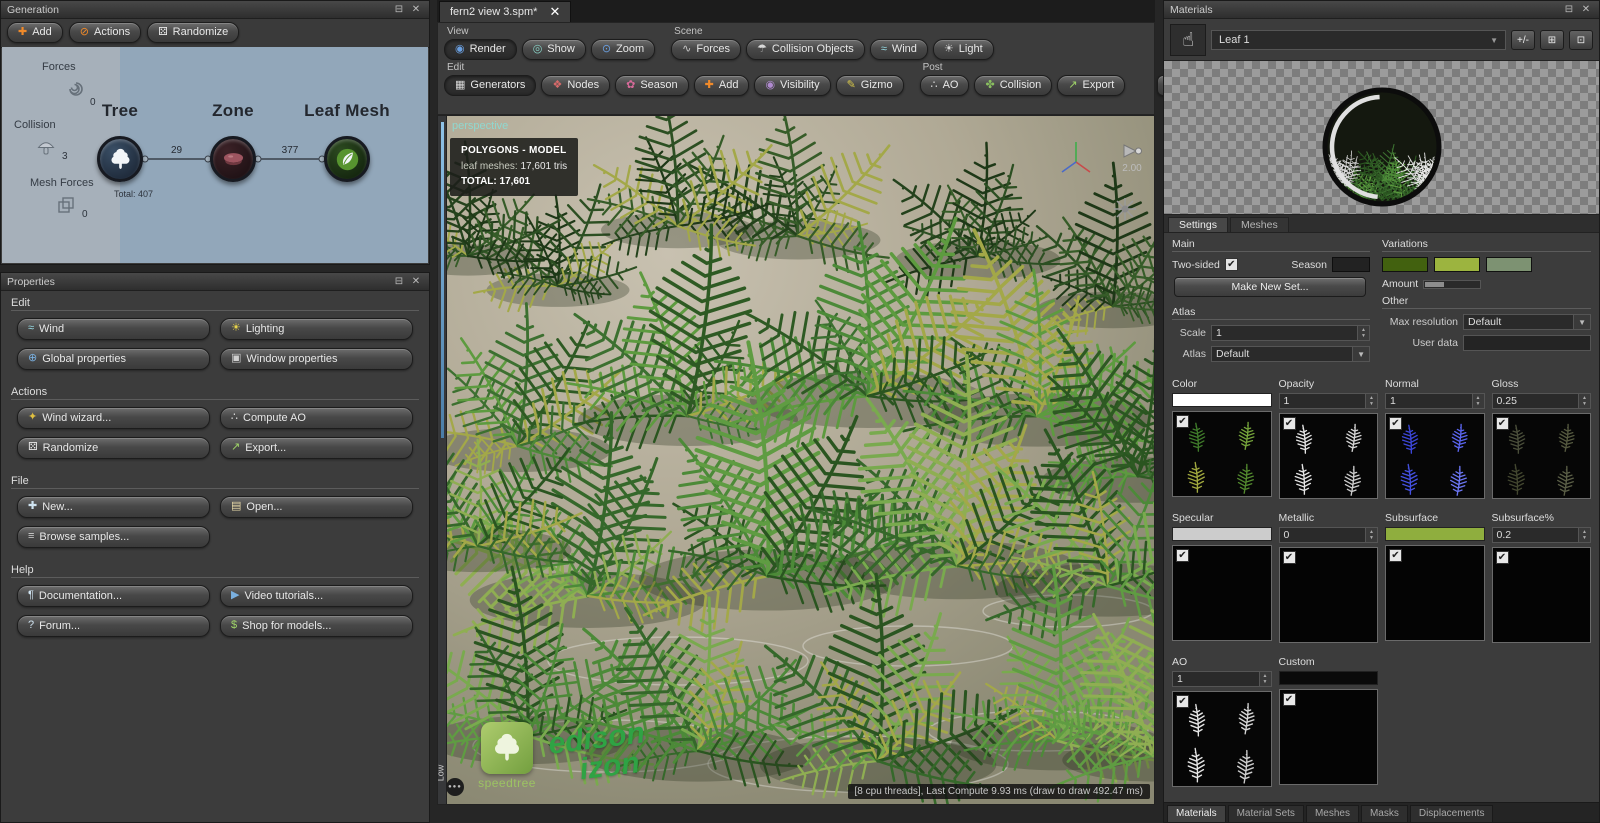 The image size is (1600, 823). I want to click on bottom-tab-masks: Masks, so click(1384, 813).